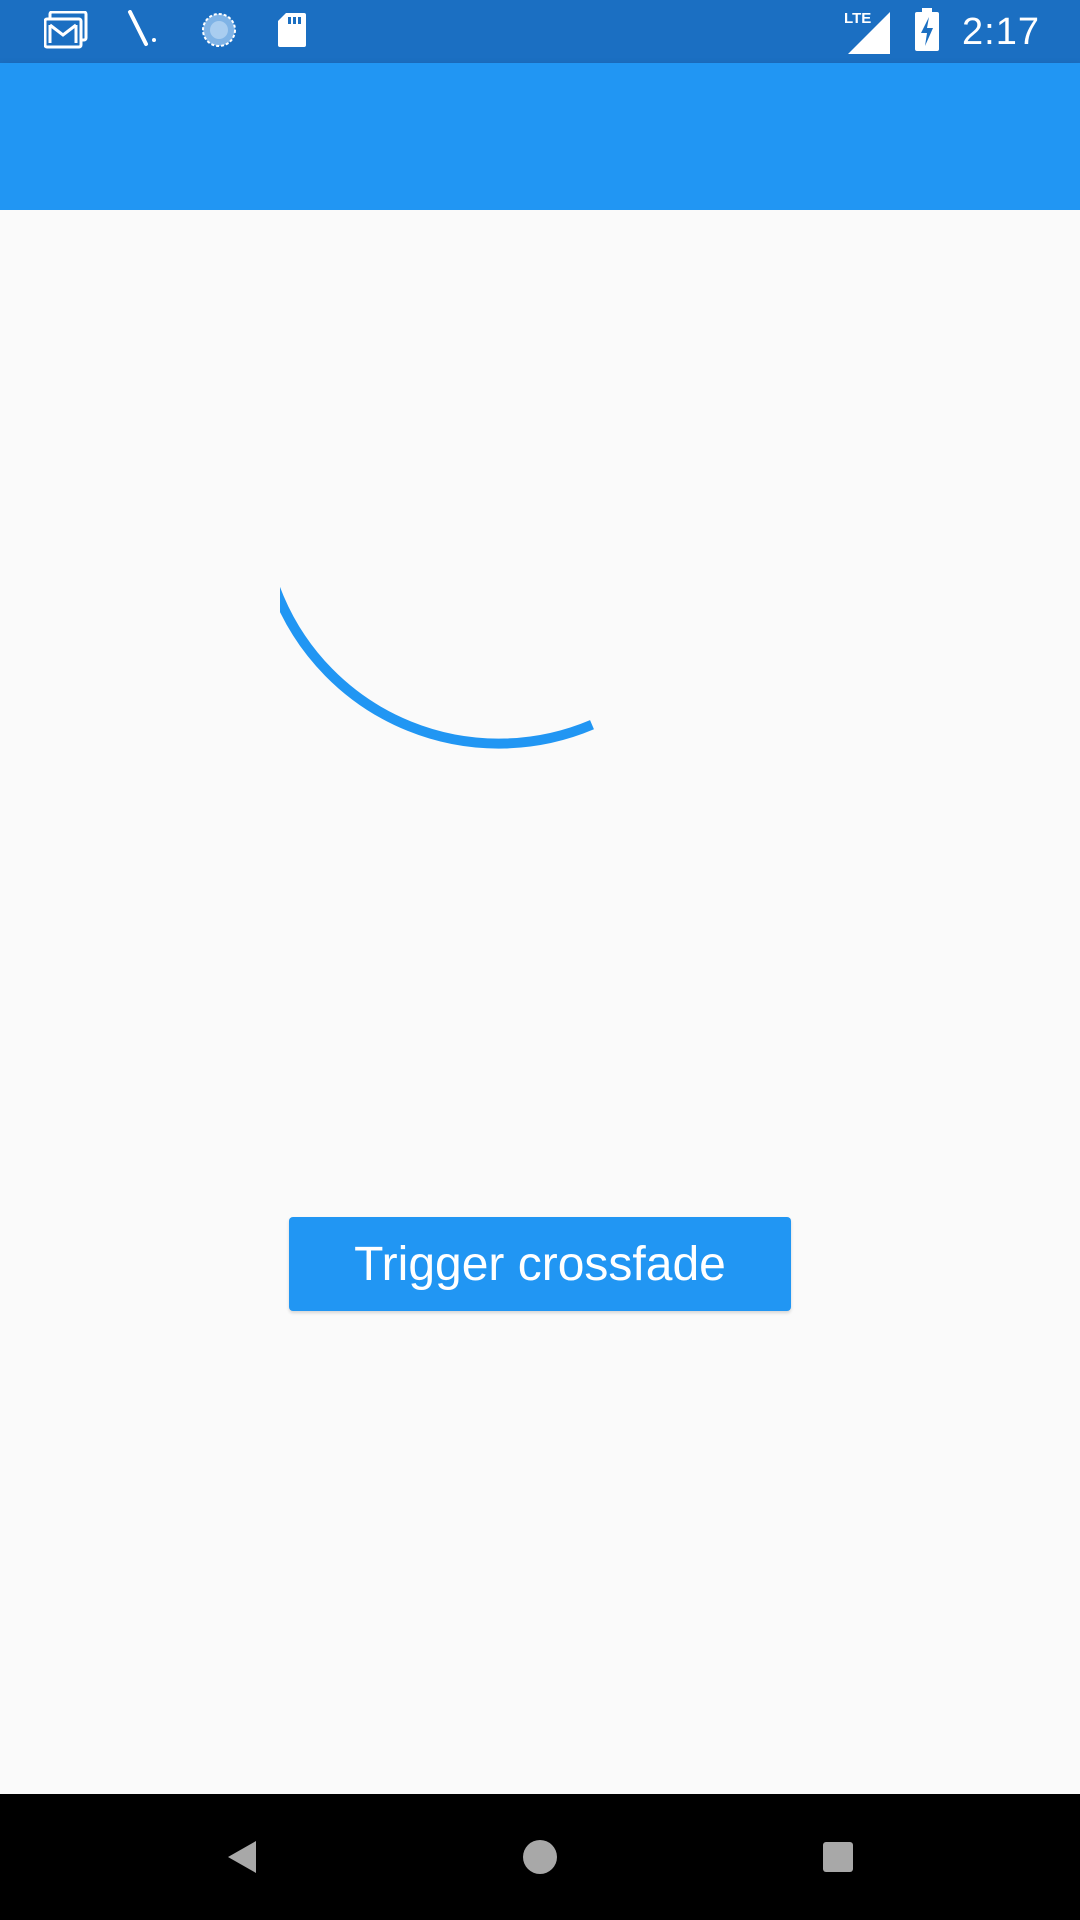 The width and height of the screenshot is (1080, 1920). I want to click on home-icon, so click(540, 1857).